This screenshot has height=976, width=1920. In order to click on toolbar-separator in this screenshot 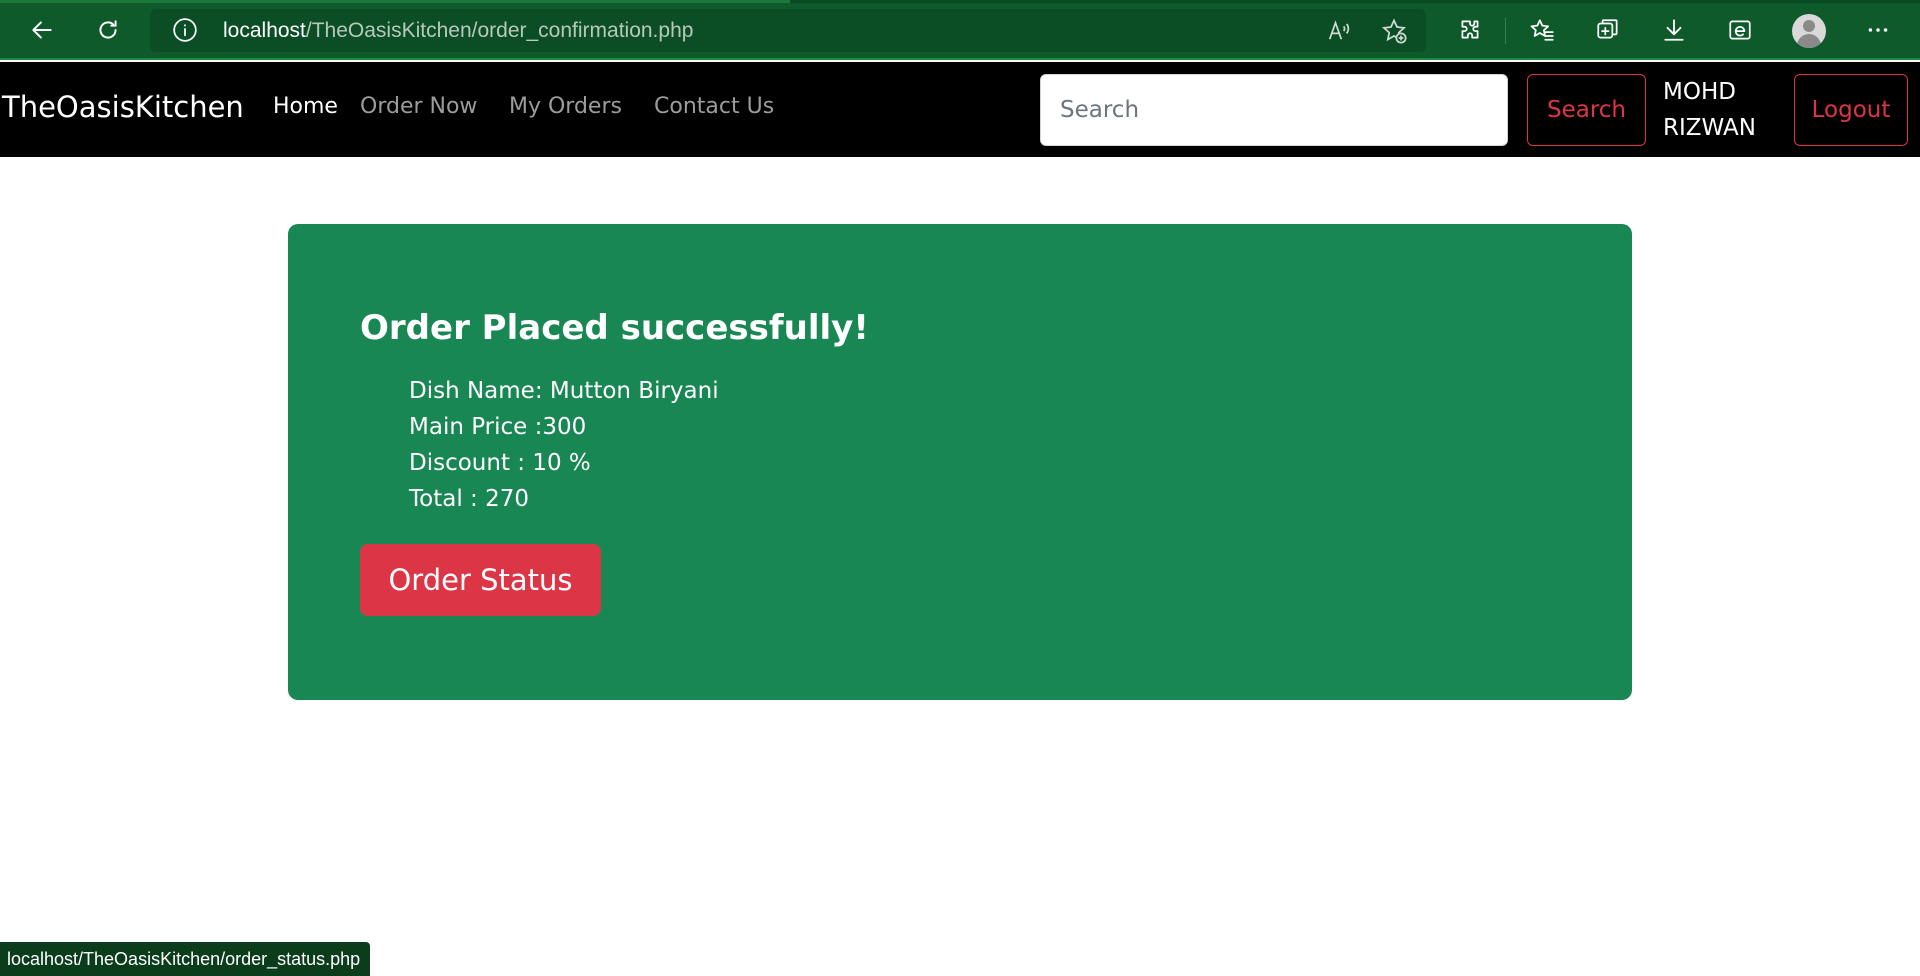, I will do `click(1505, 31)`.